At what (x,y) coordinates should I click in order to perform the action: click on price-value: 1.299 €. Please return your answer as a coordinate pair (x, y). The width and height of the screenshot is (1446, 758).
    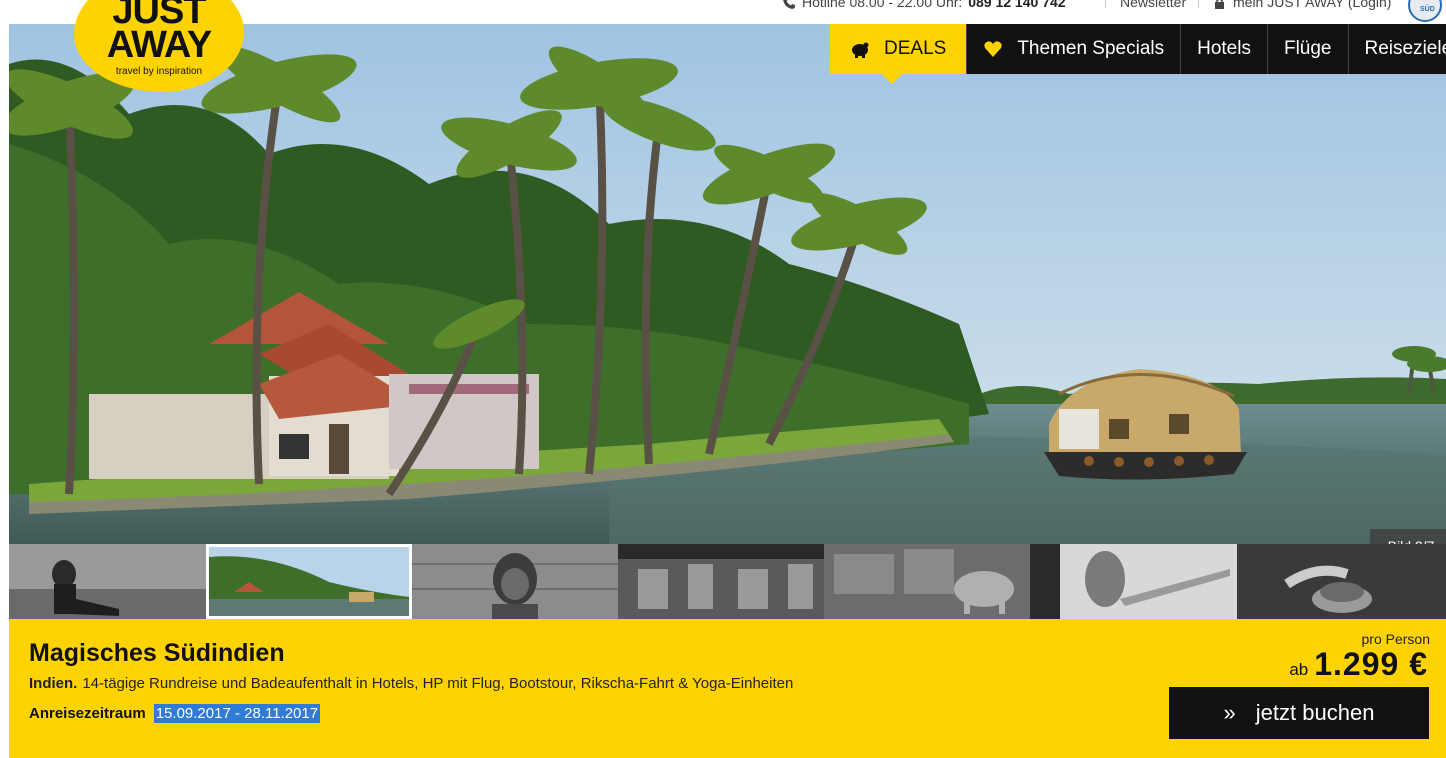
    Looking at the image, I should click on (1371, 664).